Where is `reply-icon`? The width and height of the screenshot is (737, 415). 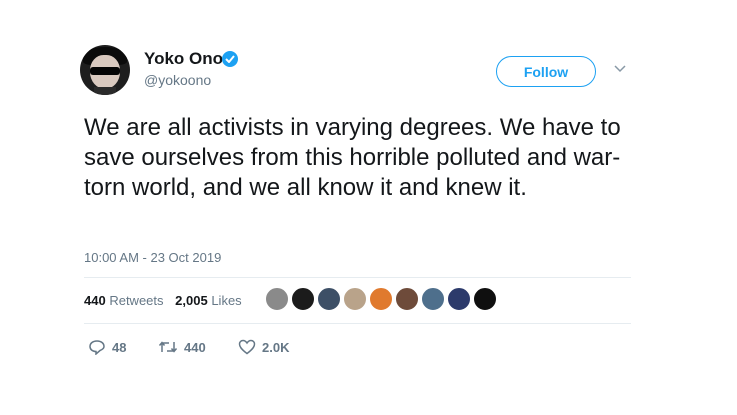 reply-icon is located at coordinates (97, 347).